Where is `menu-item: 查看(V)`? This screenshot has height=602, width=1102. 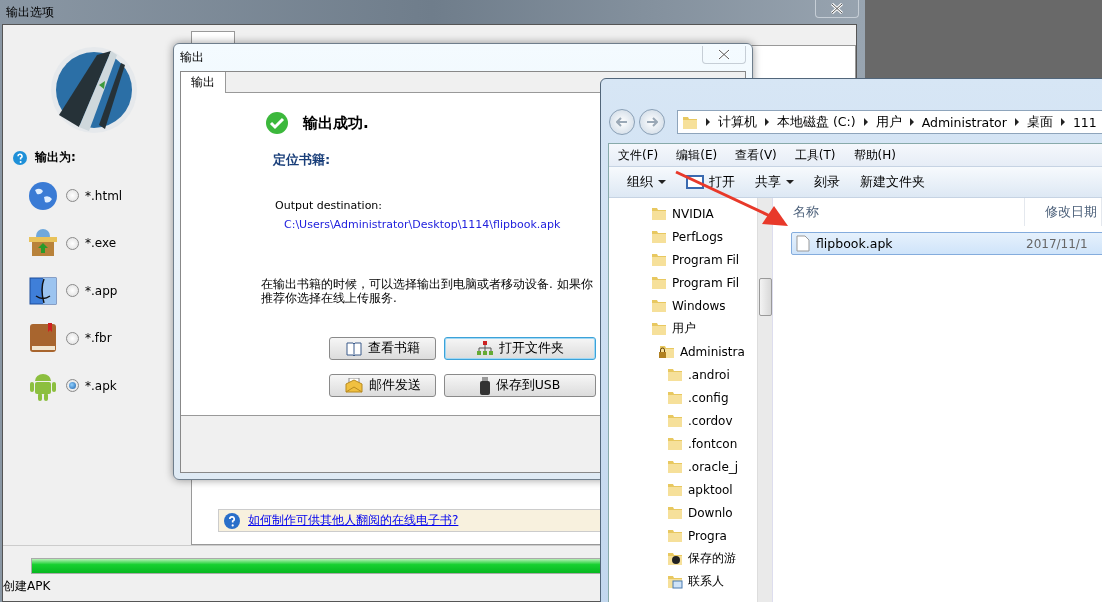
menu-item: 查看(V) is located at coordinates (756, 155).